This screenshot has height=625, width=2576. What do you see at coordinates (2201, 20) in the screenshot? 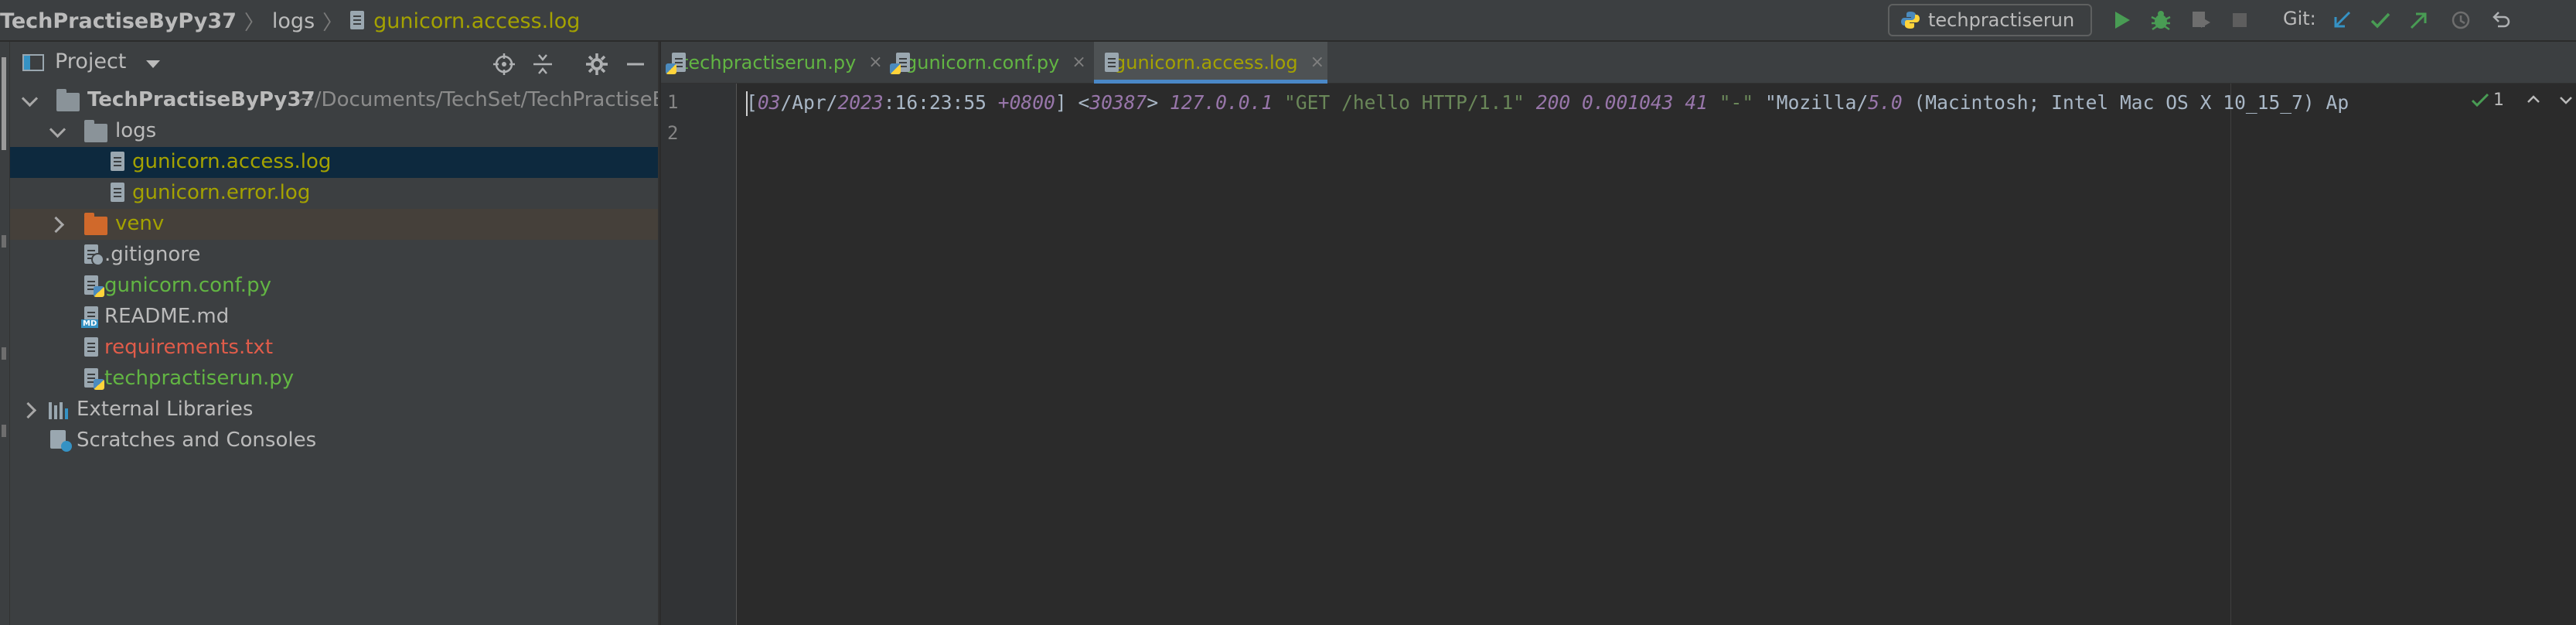
I see `coverage-icon` at bounding box center [2201, 20].